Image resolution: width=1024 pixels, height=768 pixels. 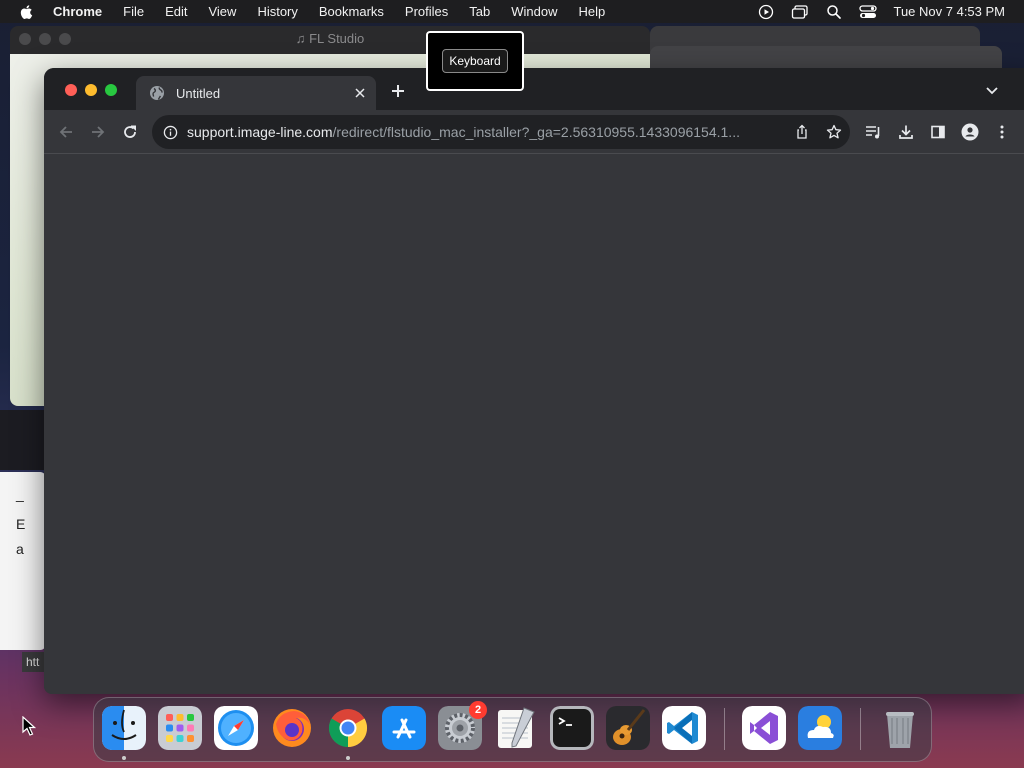 I want to click on launchpad-icon, so click(x=180, y=728).